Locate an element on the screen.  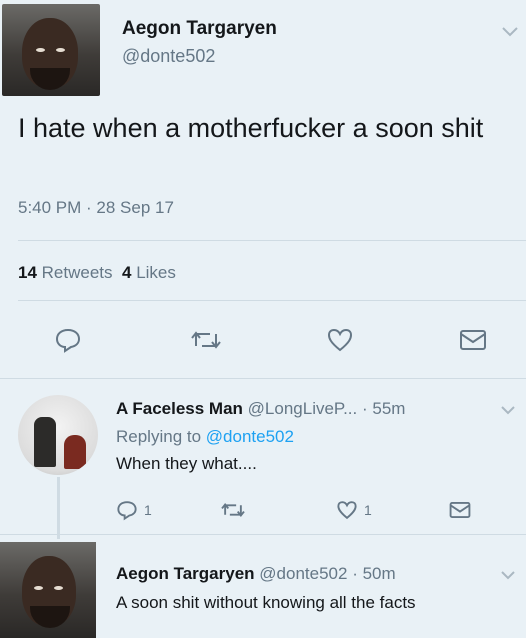
replying-to: Replying to @donte502 is located at coordinates (205, 437).